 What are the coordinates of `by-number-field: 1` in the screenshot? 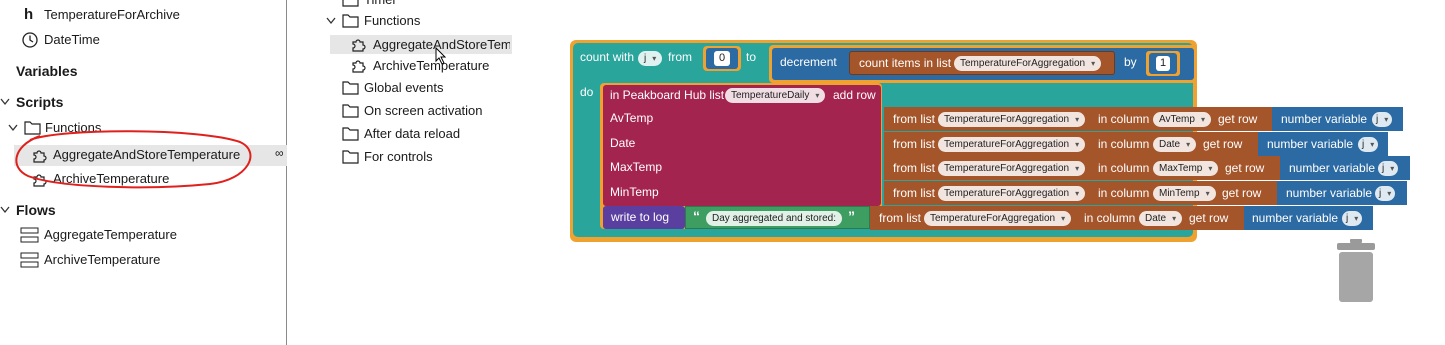 It's located at (1163, 63).